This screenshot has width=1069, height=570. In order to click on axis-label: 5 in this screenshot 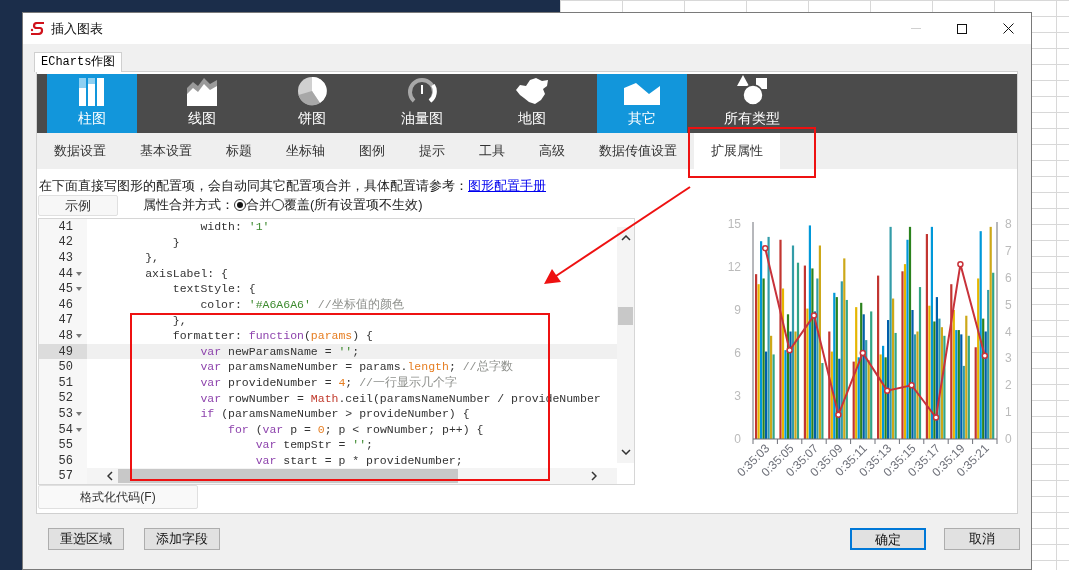, I will do `click(1008, 304)`.